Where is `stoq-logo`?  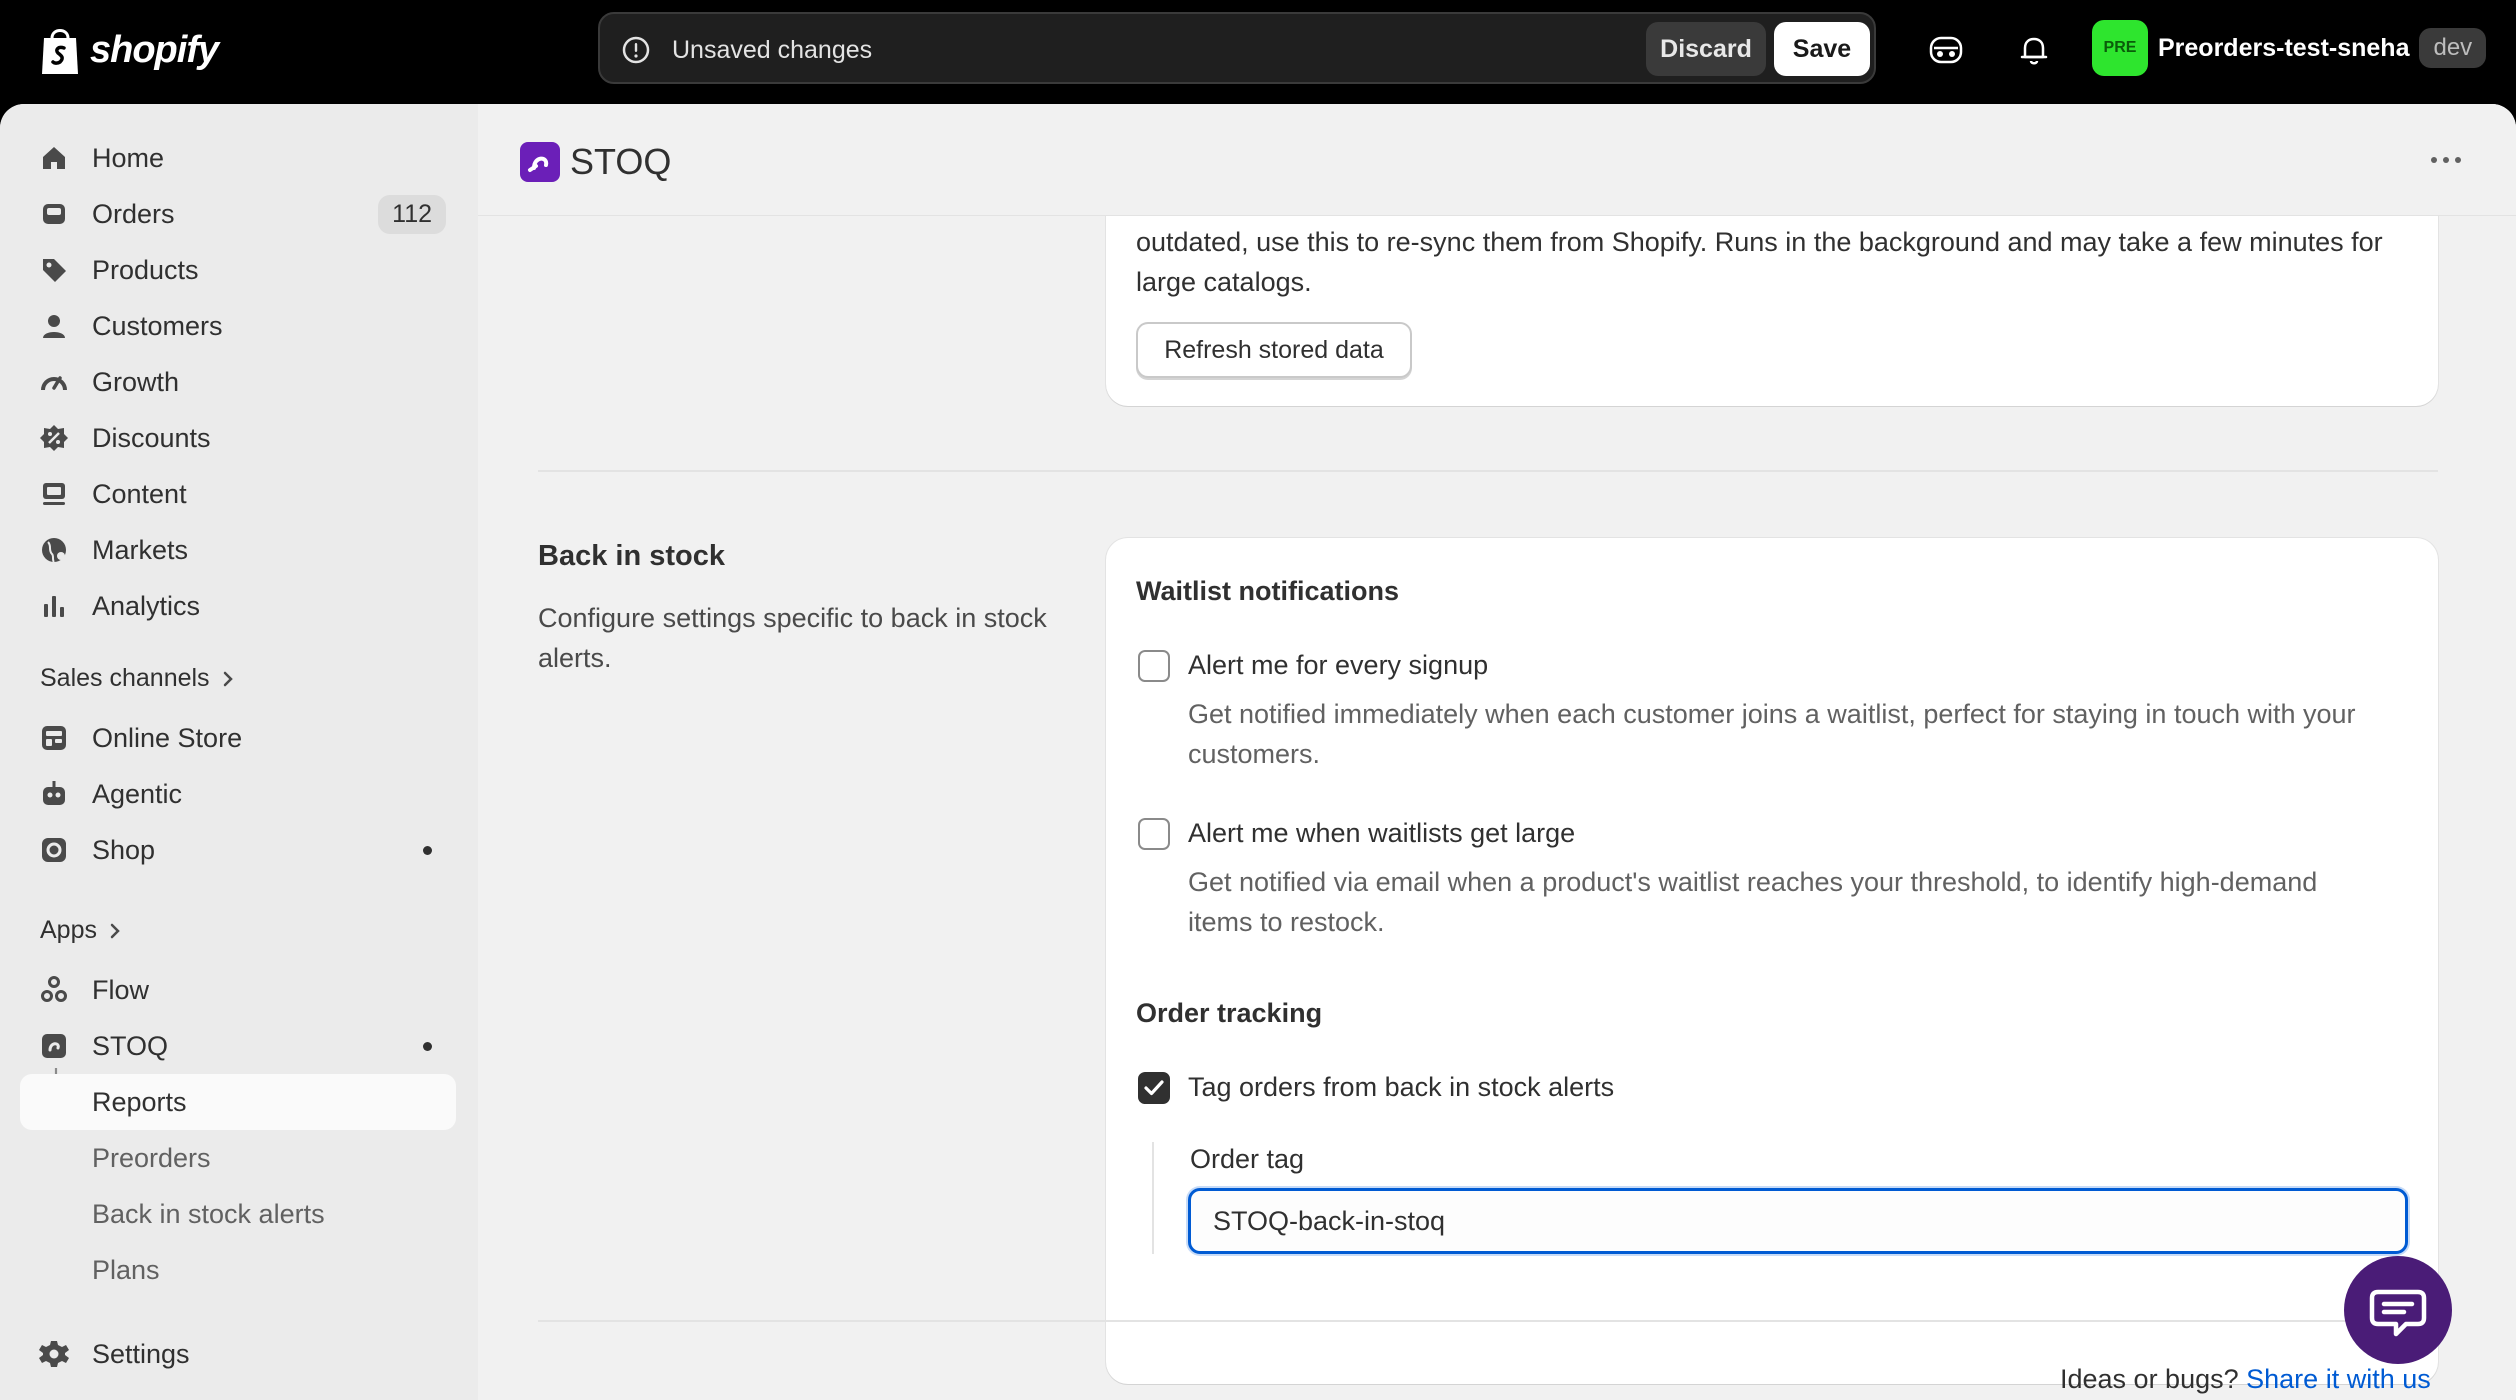 stoq-logo is located at coordinates (540, 162).